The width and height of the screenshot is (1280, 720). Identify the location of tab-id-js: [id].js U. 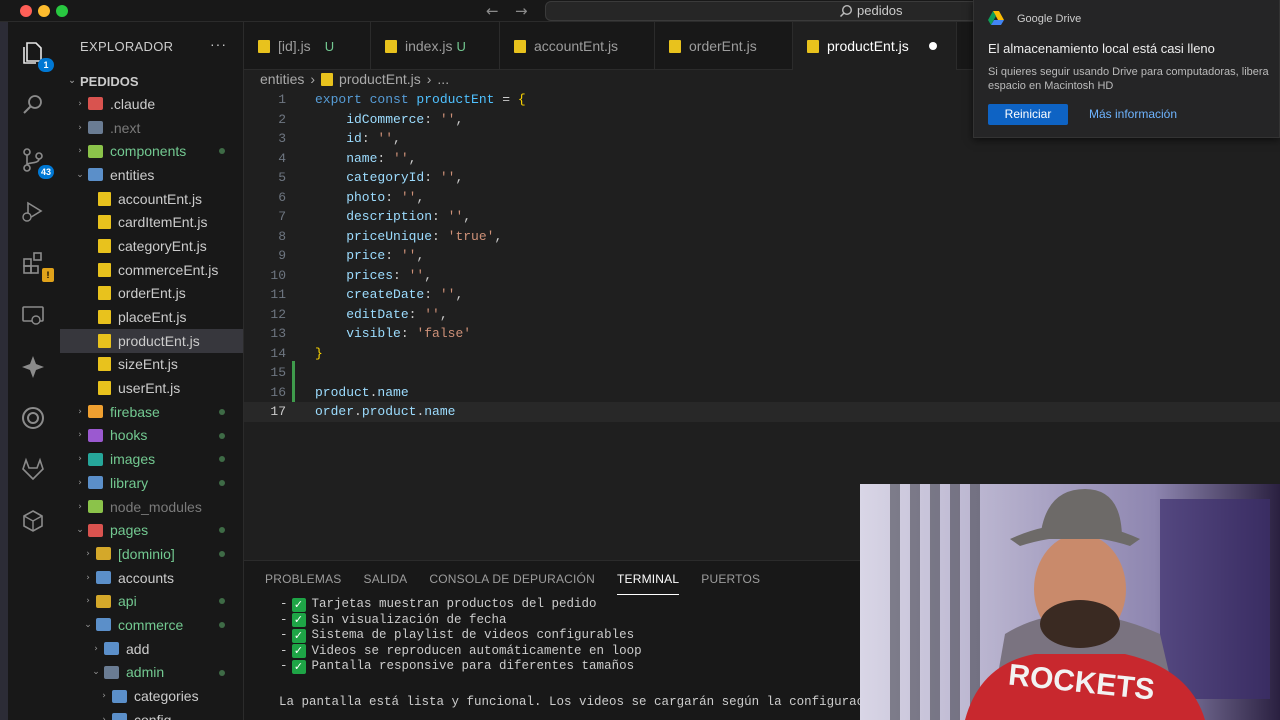
(307, 46).